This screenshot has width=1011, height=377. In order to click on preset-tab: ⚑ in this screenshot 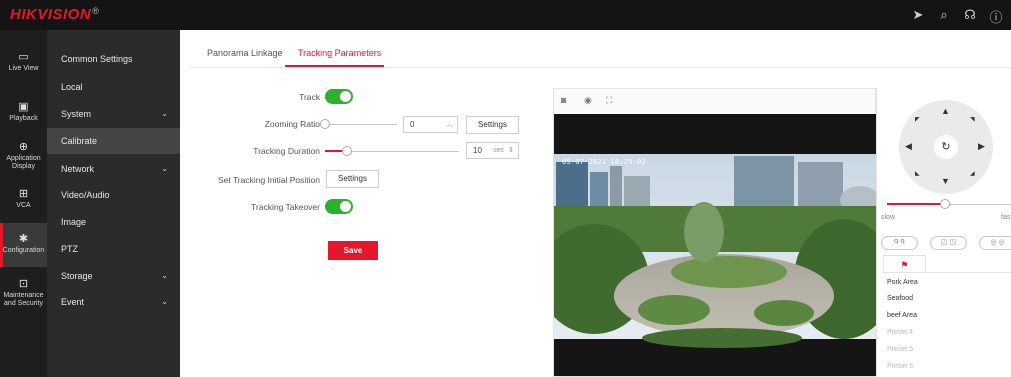, I will do `click(904, 264)`.